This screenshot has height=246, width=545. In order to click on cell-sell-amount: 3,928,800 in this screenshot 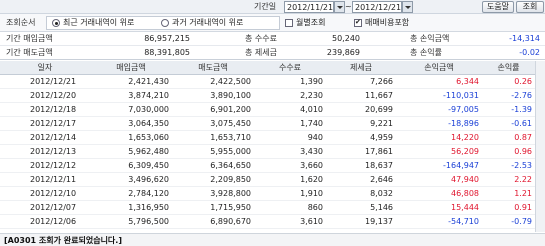, I will do `click(230, 193)`.